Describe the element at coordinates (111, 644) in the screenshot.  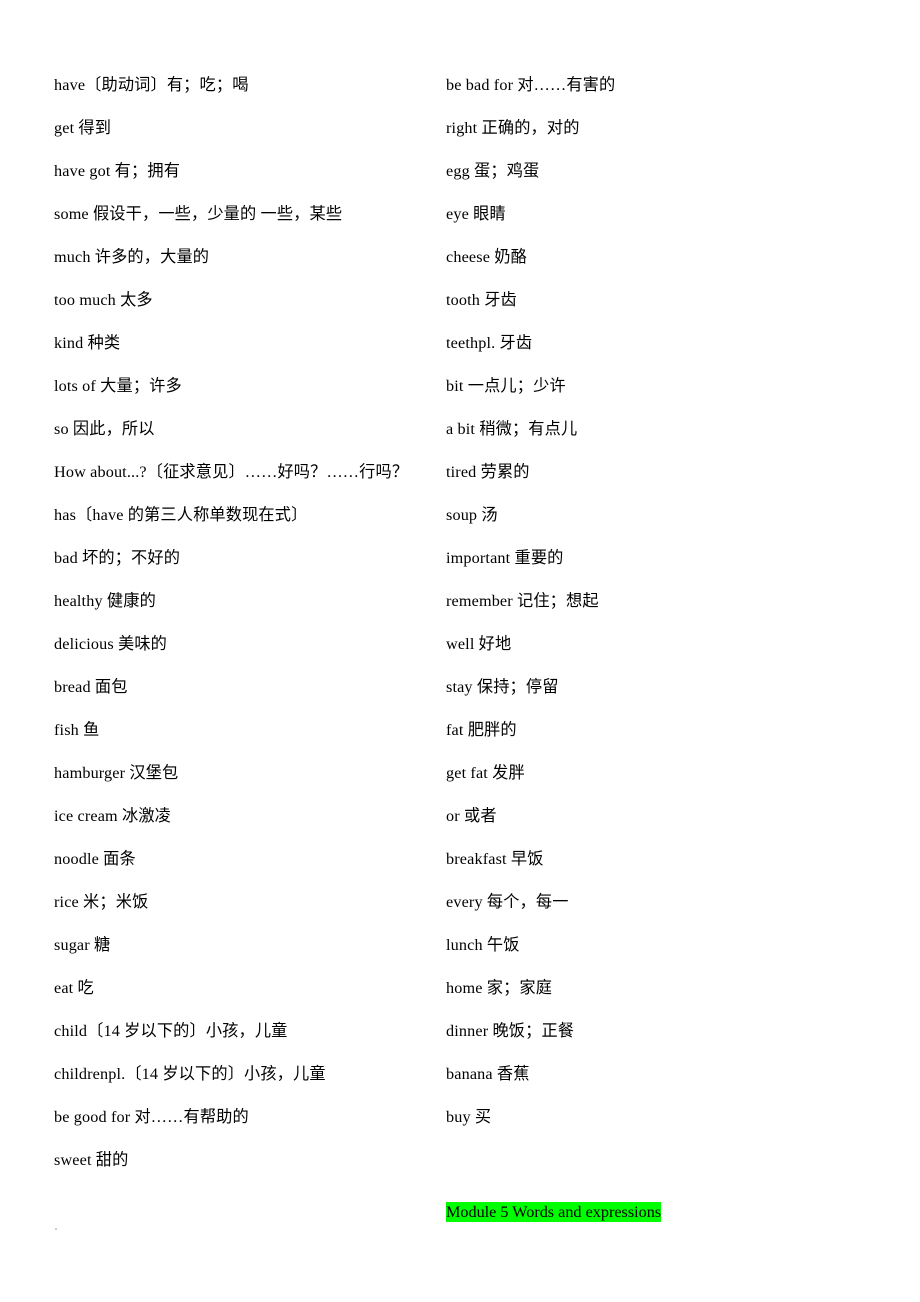
I see `vocabulary-entry: delicious 美味的` at that location.